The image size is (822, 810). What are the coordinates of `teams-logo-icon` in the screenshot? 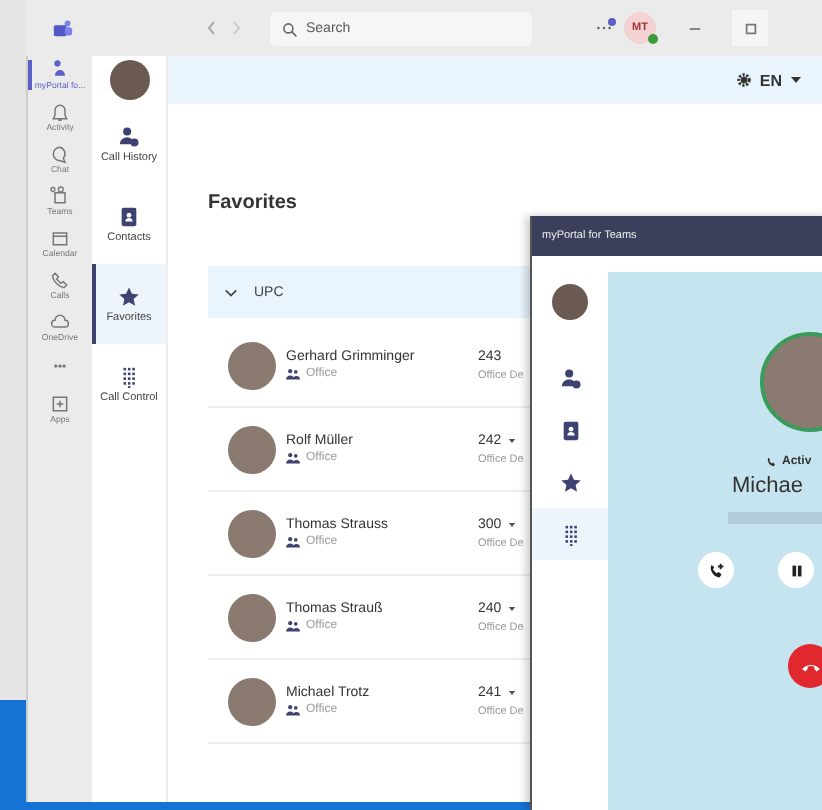 It's located at (63, 28).